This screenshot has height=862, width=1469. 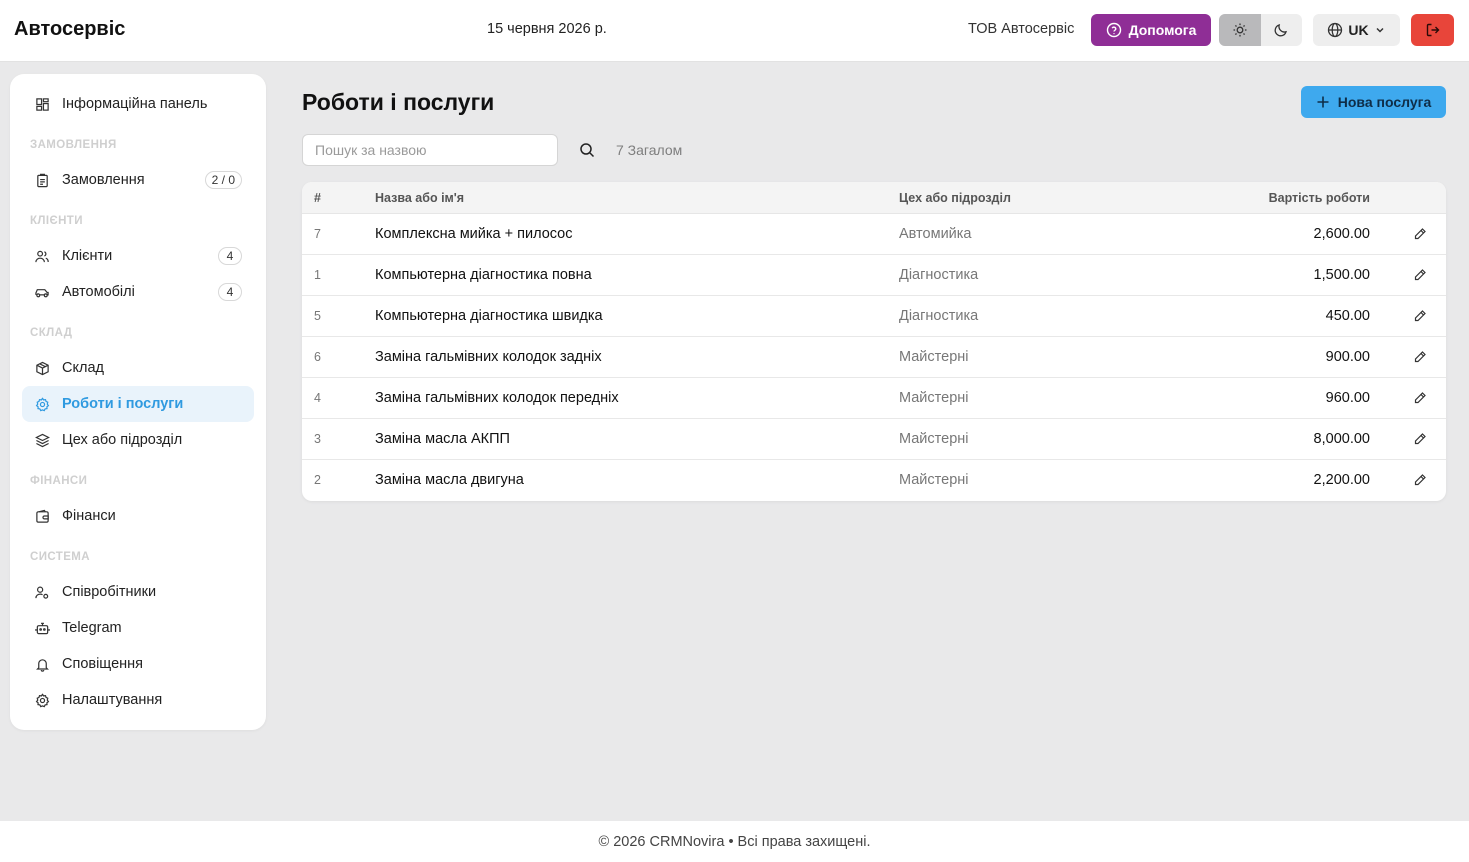 I want to click on gear-icon, so click(x=42, y=404).